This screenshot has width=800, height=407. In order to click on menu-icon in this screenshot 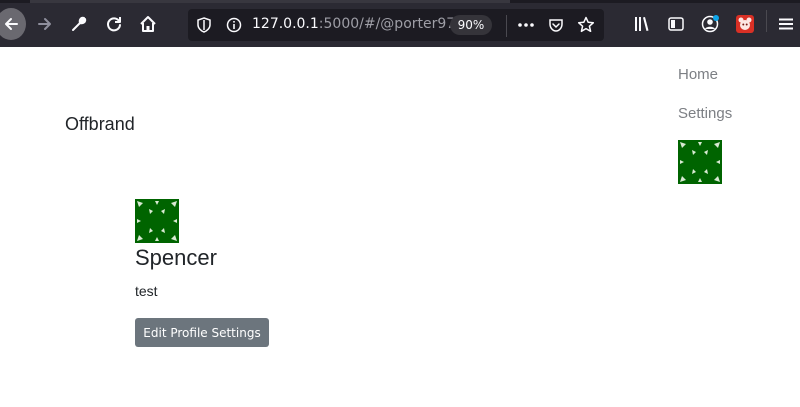, I will do `click(786, 24)`.